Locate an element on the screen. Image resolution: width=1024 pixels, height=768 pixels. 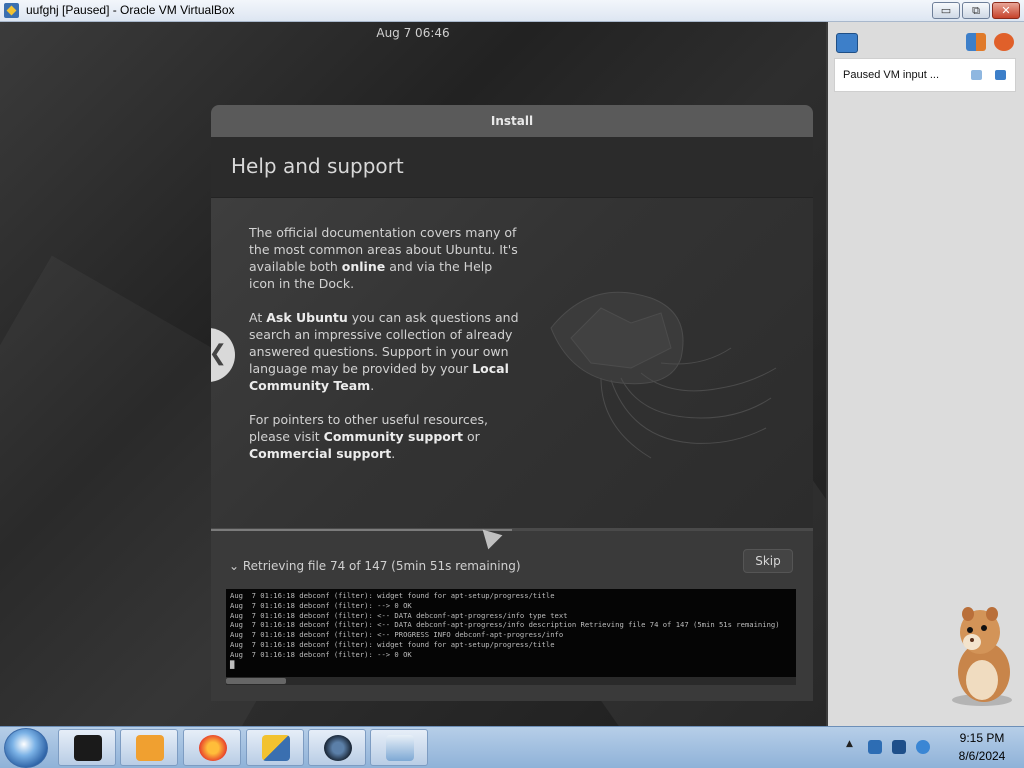
virtualbox-icon is located at coordinates (276, 748).